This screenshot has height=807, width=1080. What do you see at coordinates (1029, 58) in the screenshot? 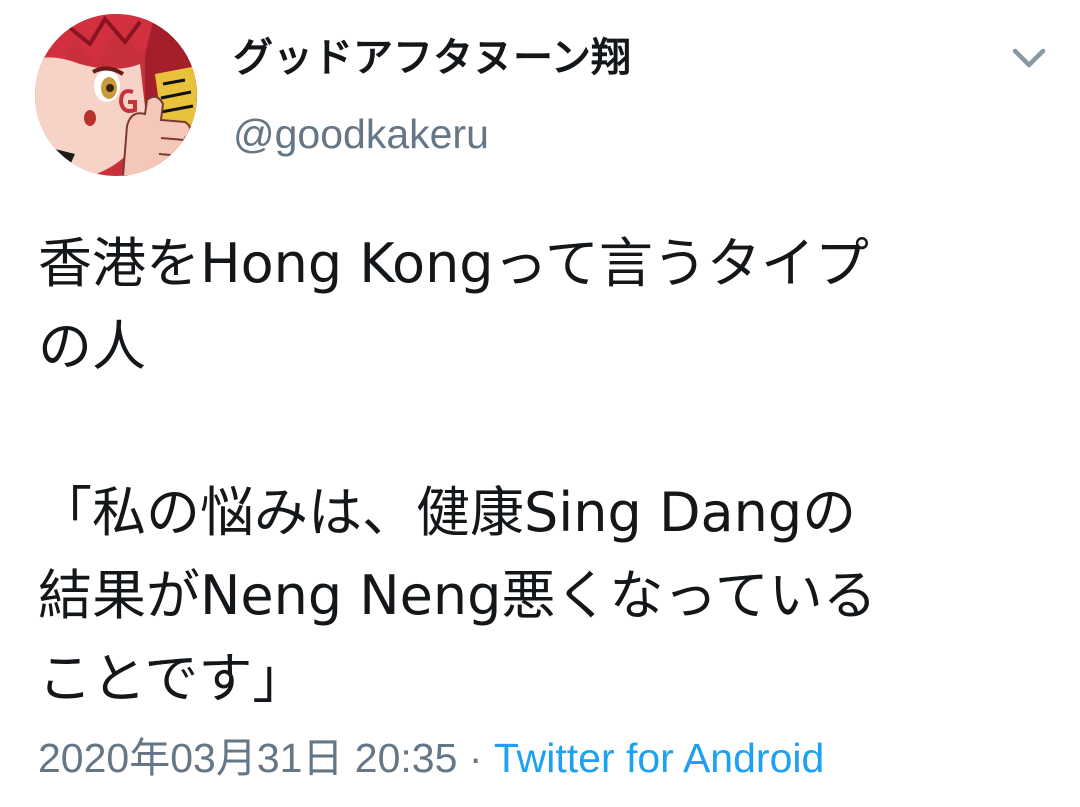
I see `chevron-down-icon` at bounding box center [1029, 58].